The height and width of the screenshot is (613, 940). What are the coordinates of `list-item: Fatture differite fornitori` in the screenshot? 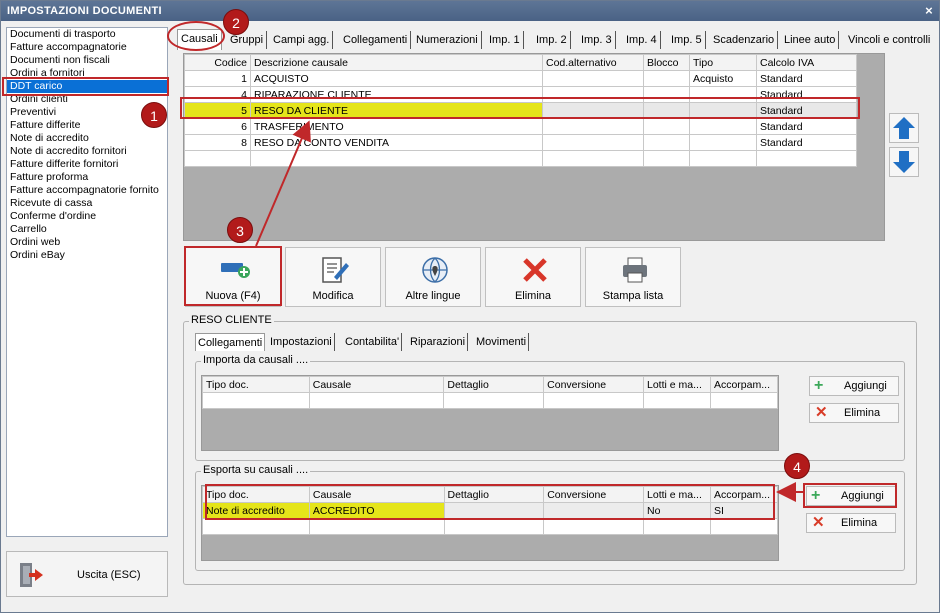 It's located at (87, 164).